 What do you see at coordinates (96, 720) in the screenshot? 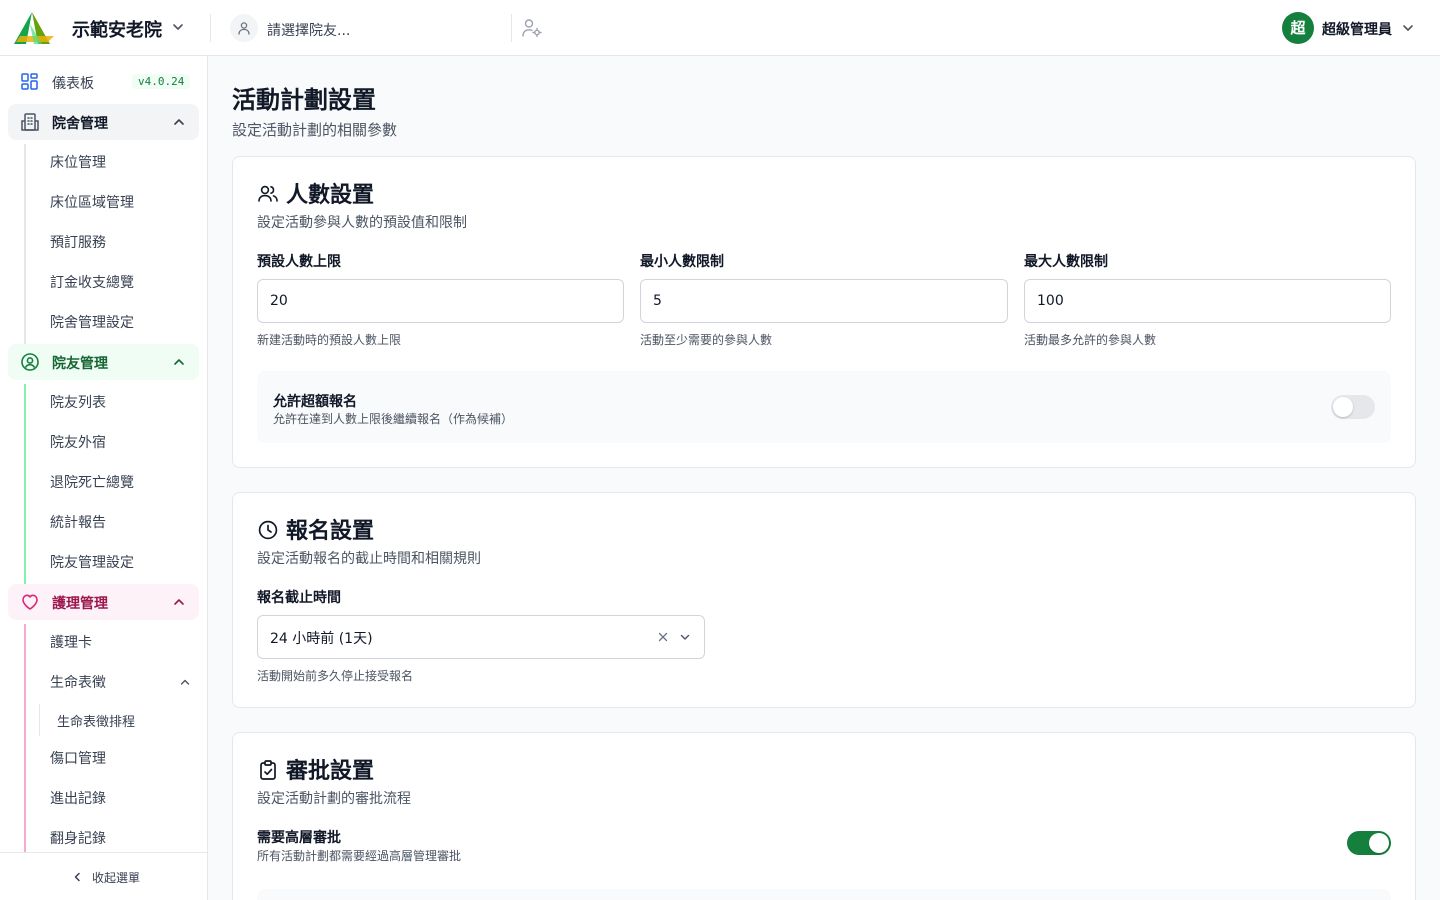
I see `sidebar-item-vital-schedule: 生命表徵排程` at bounding box center [96, 720].